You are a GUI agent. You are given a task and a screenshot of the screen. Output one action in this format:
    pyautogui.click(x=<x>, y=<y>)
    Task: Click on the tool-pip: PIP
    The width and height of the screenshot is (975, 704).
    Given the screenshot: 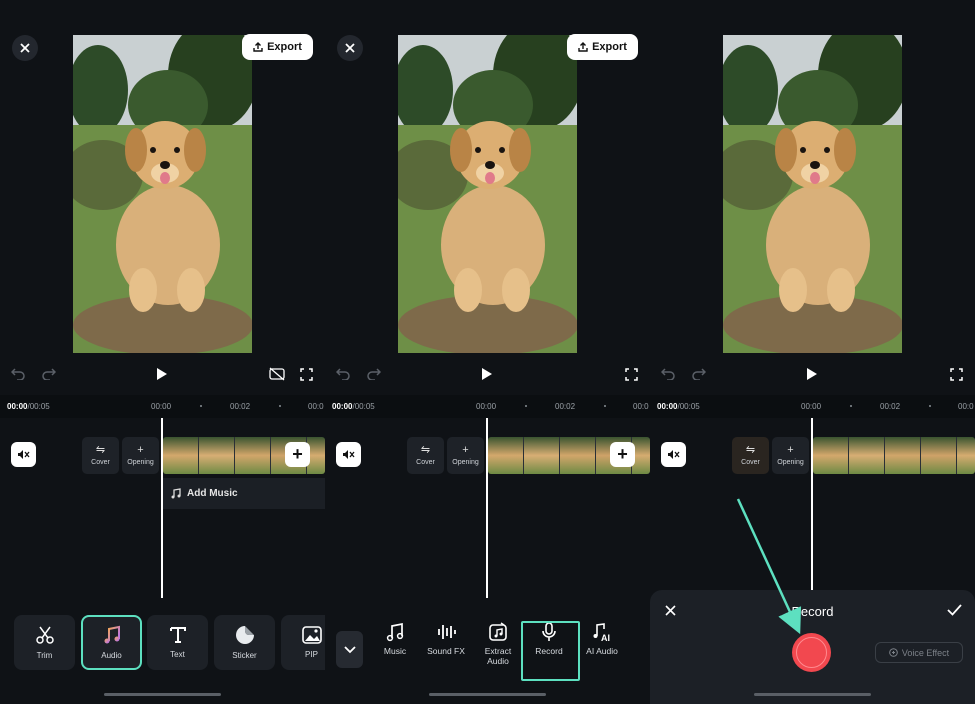 What is the action you would take?
    pyautogui.click(x=303, y=642)
    